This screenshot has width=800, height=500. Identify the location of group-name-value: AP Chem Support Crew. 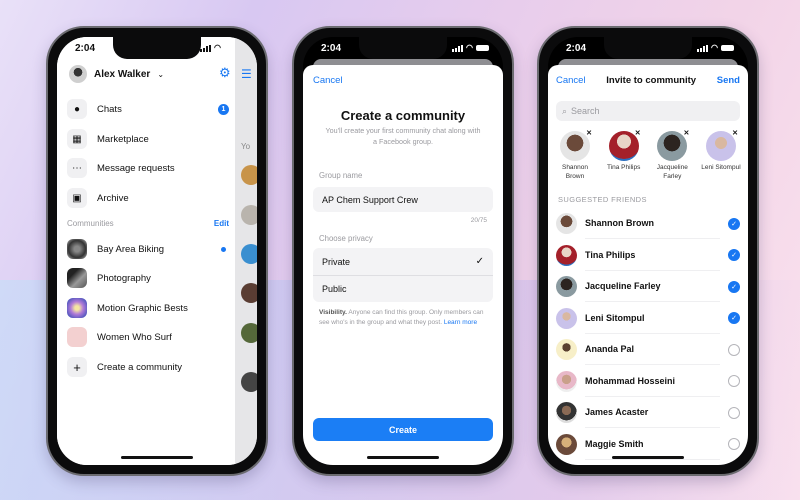
(370, 199).